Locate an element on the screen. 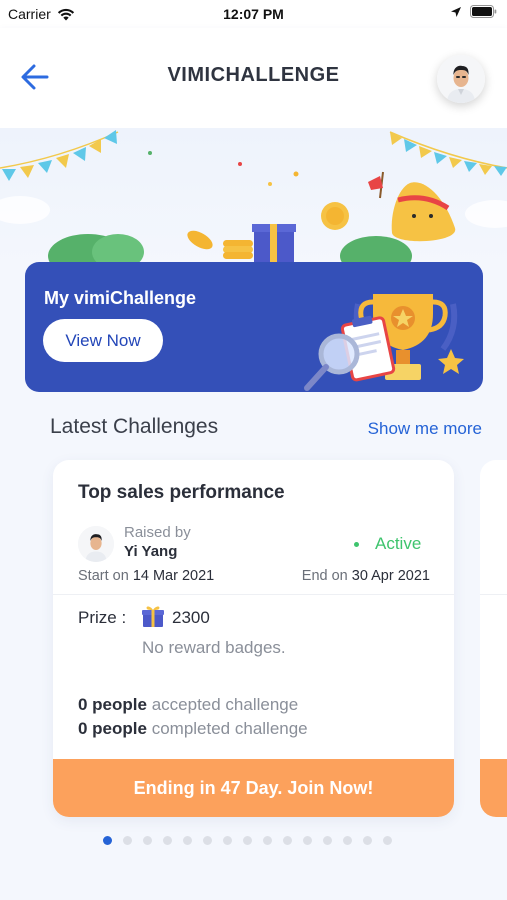 The width and height of the screenshot is (507, 900). status-dot-icon is located at coordinates (356, 544).